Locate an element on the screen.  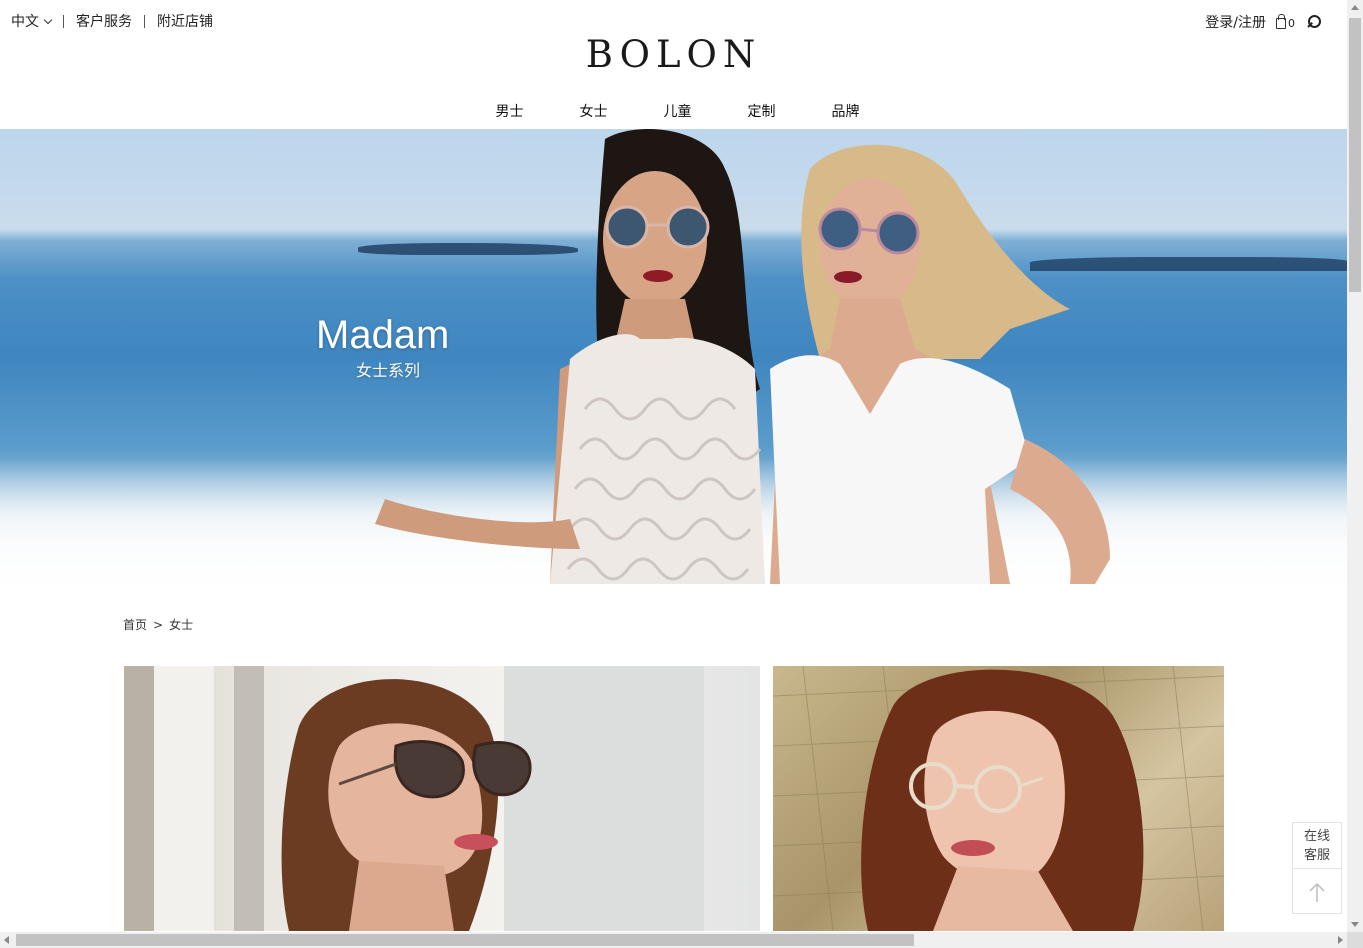
hero-subtitle: 女士系列 is located at coordinates (387, 370).